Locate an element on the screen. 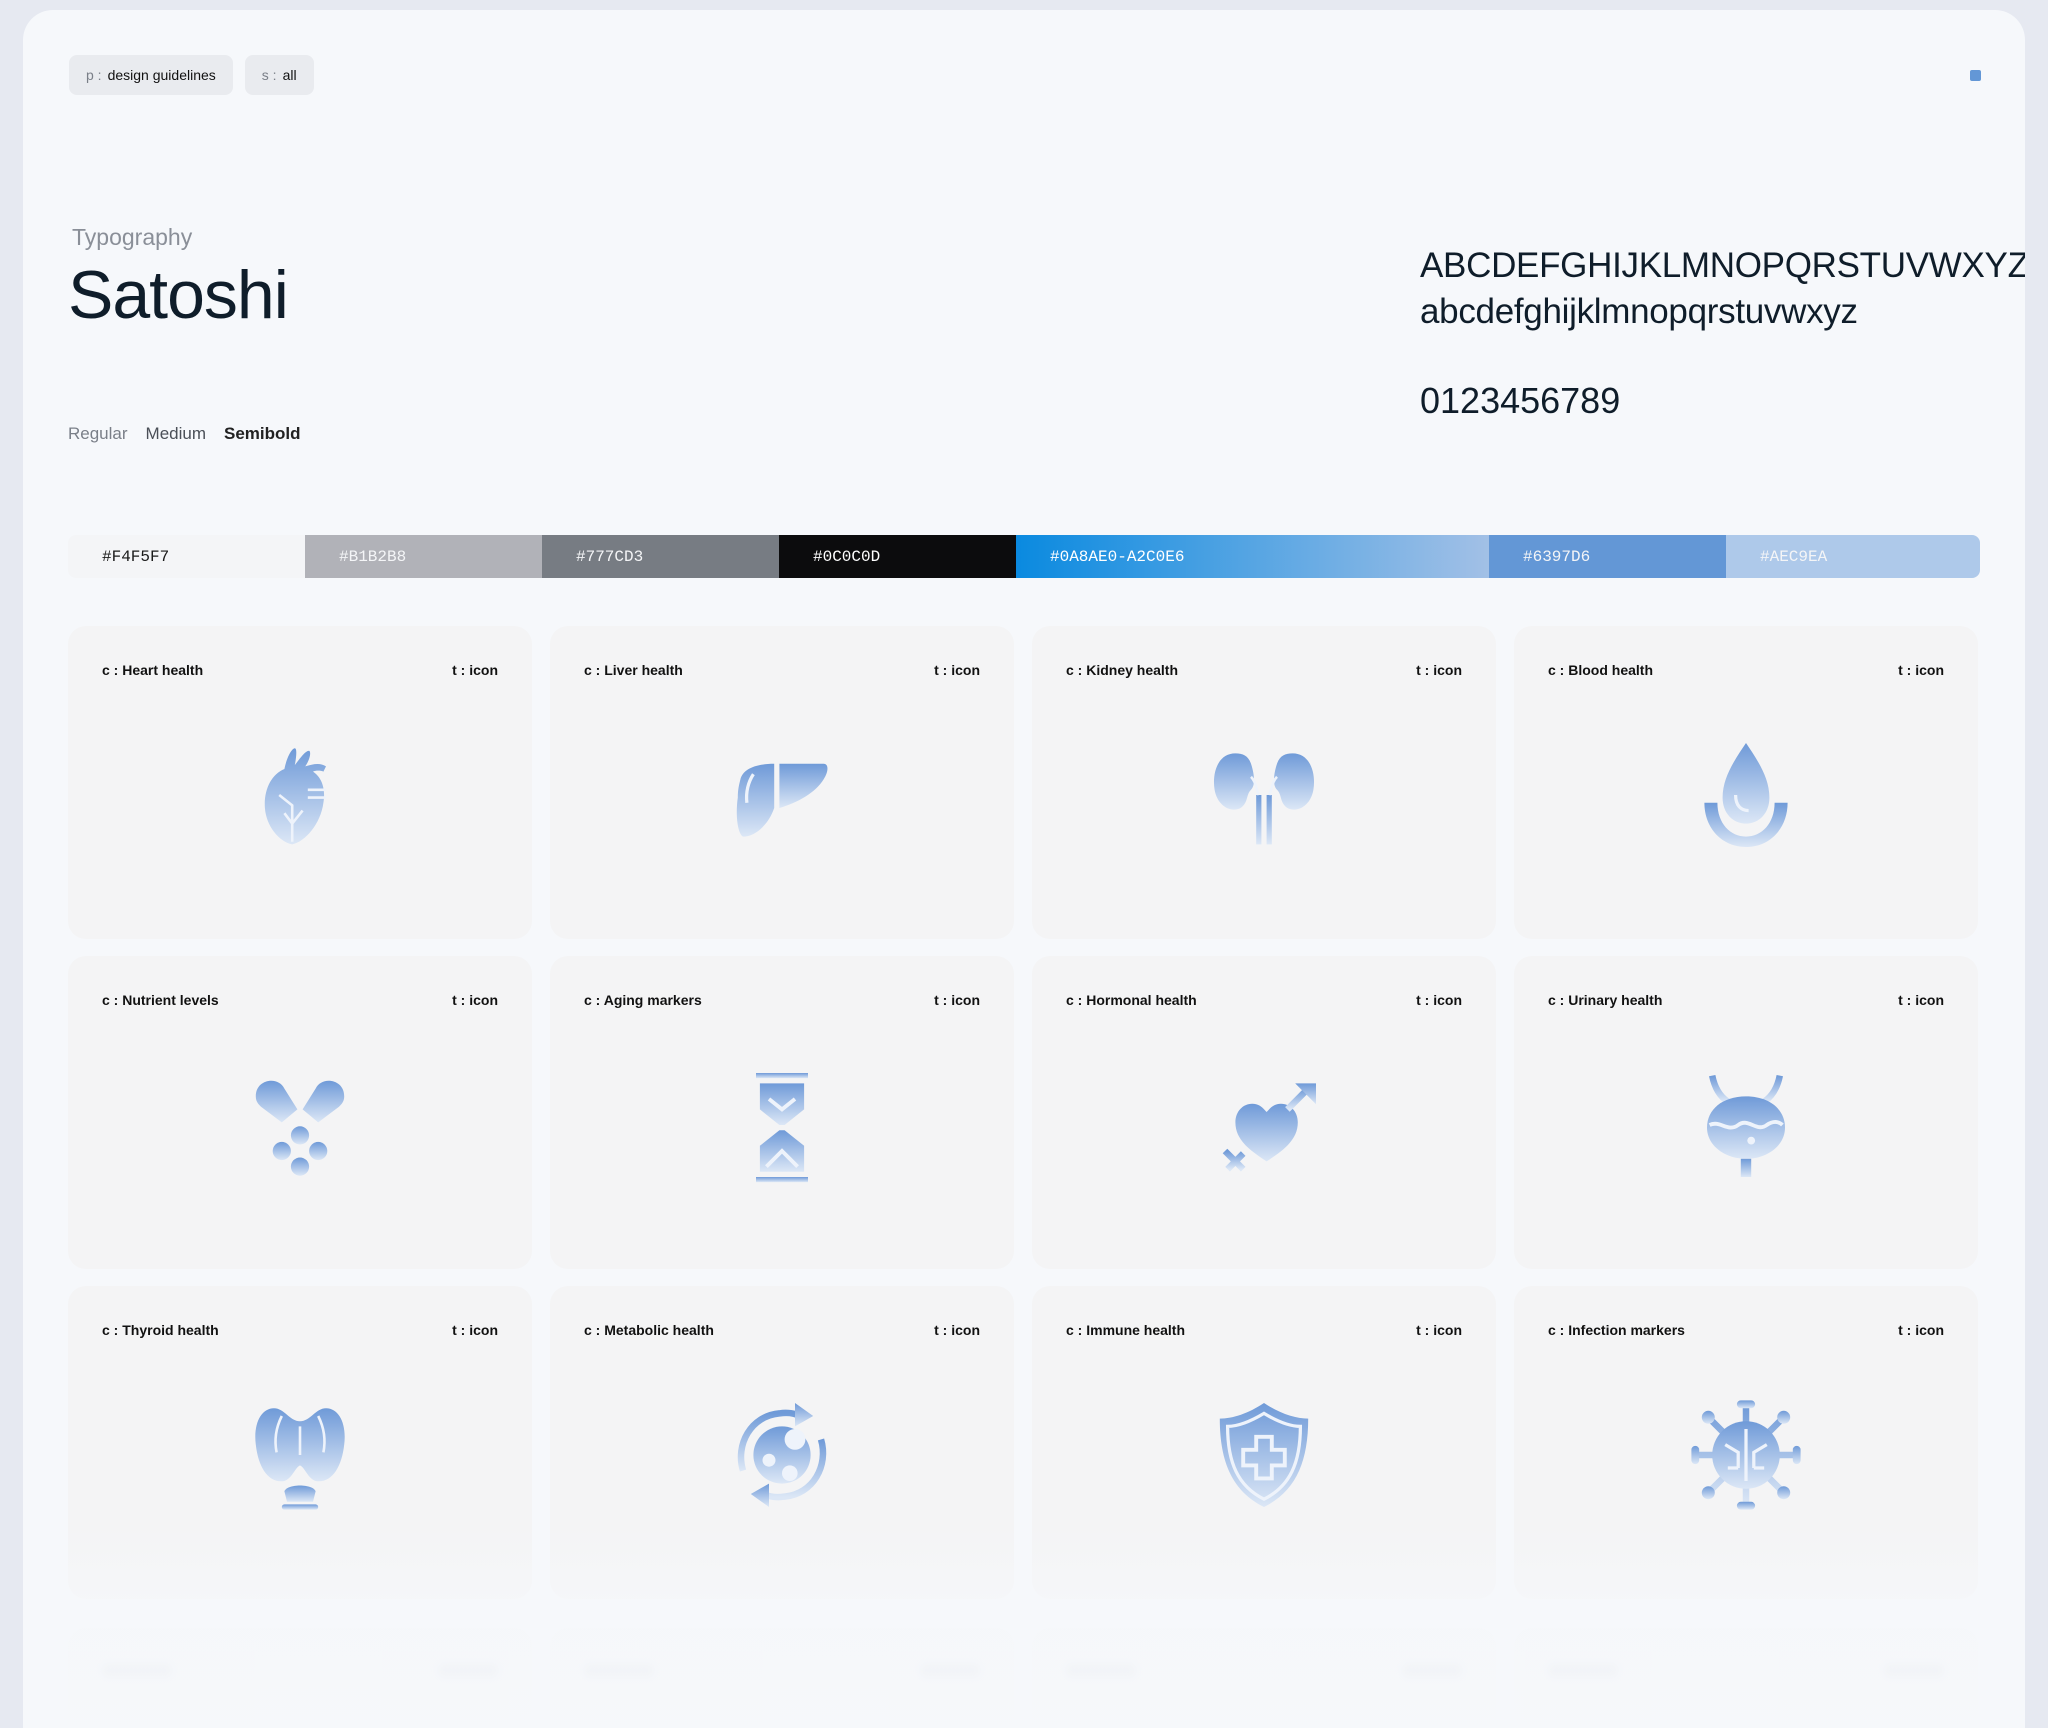  chip-section: s : all is located at coordinates (279, 75).